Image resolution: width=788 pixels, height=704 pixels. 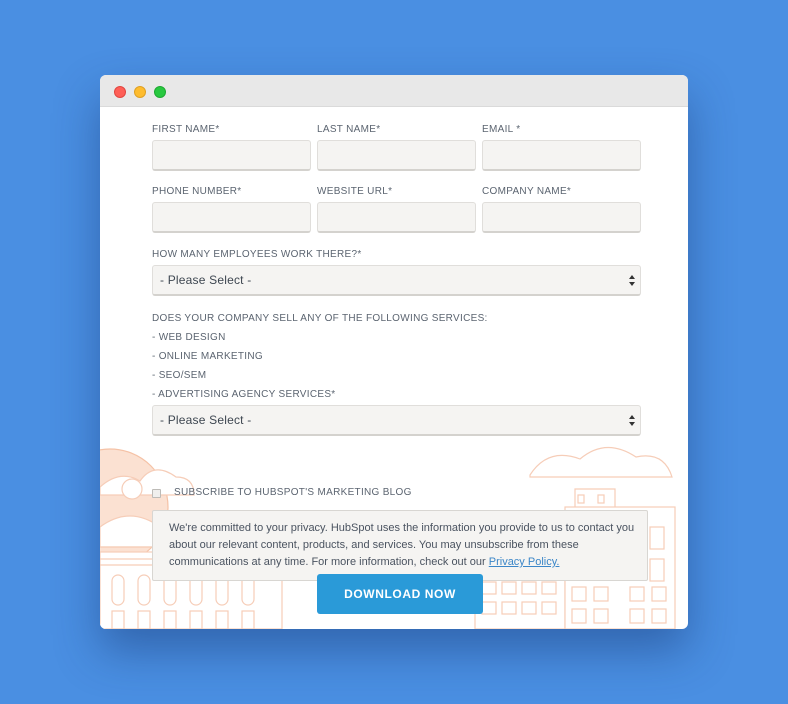 I want to click on company-name-field, so click(x=561, y=217).